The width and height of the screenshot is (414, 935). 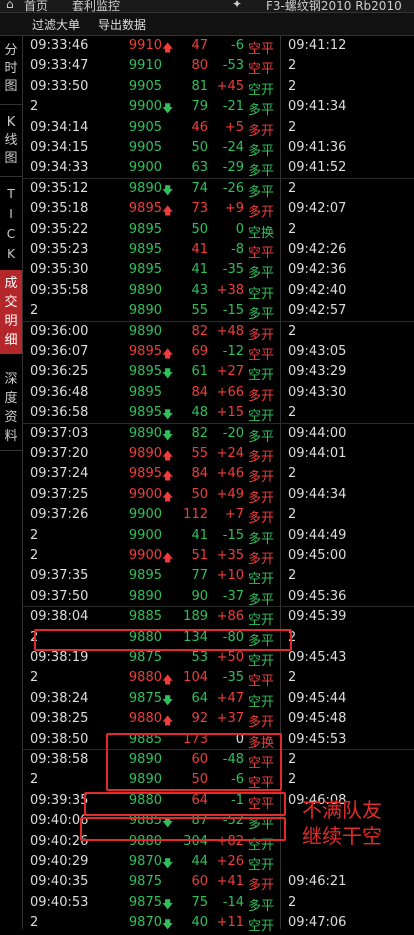 I want to click on right-column-time: 09:45:39, so click(x=317, y=617).